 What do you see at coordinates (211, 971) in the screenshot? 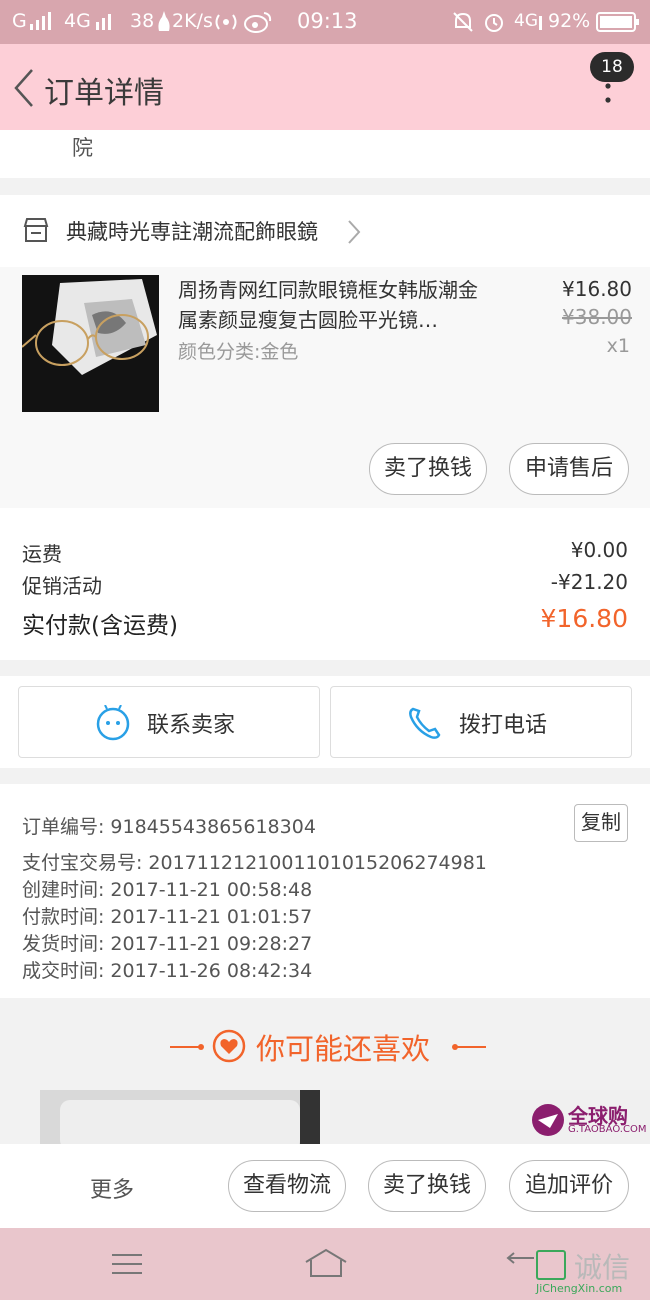
I see `order-info-value: 2017-11-26 08:42:34` at bounding box center [211, 971].